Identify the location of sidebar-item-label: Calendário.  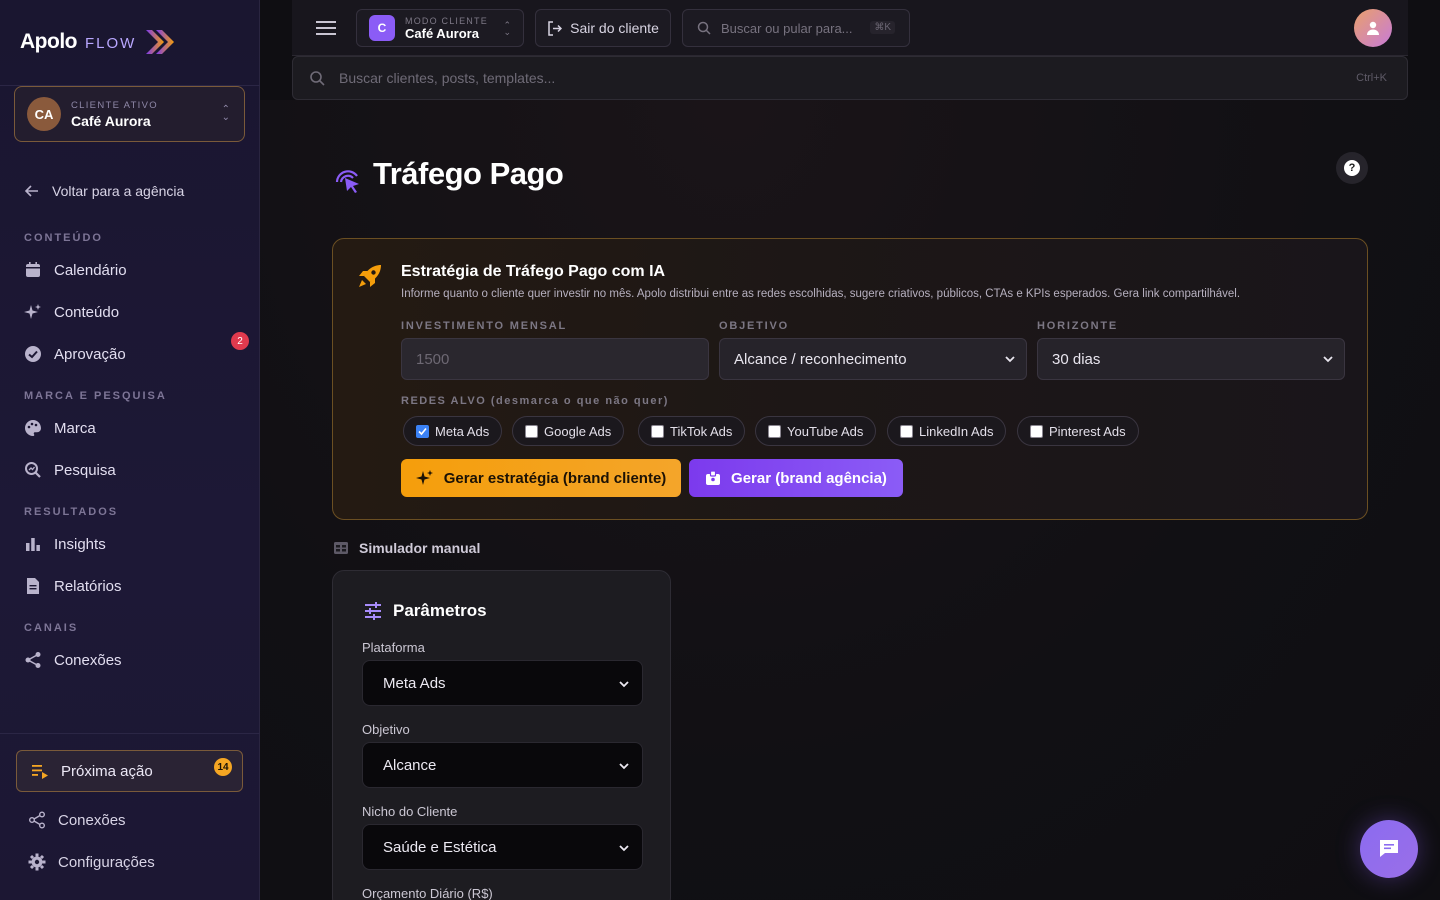
(90, 270).